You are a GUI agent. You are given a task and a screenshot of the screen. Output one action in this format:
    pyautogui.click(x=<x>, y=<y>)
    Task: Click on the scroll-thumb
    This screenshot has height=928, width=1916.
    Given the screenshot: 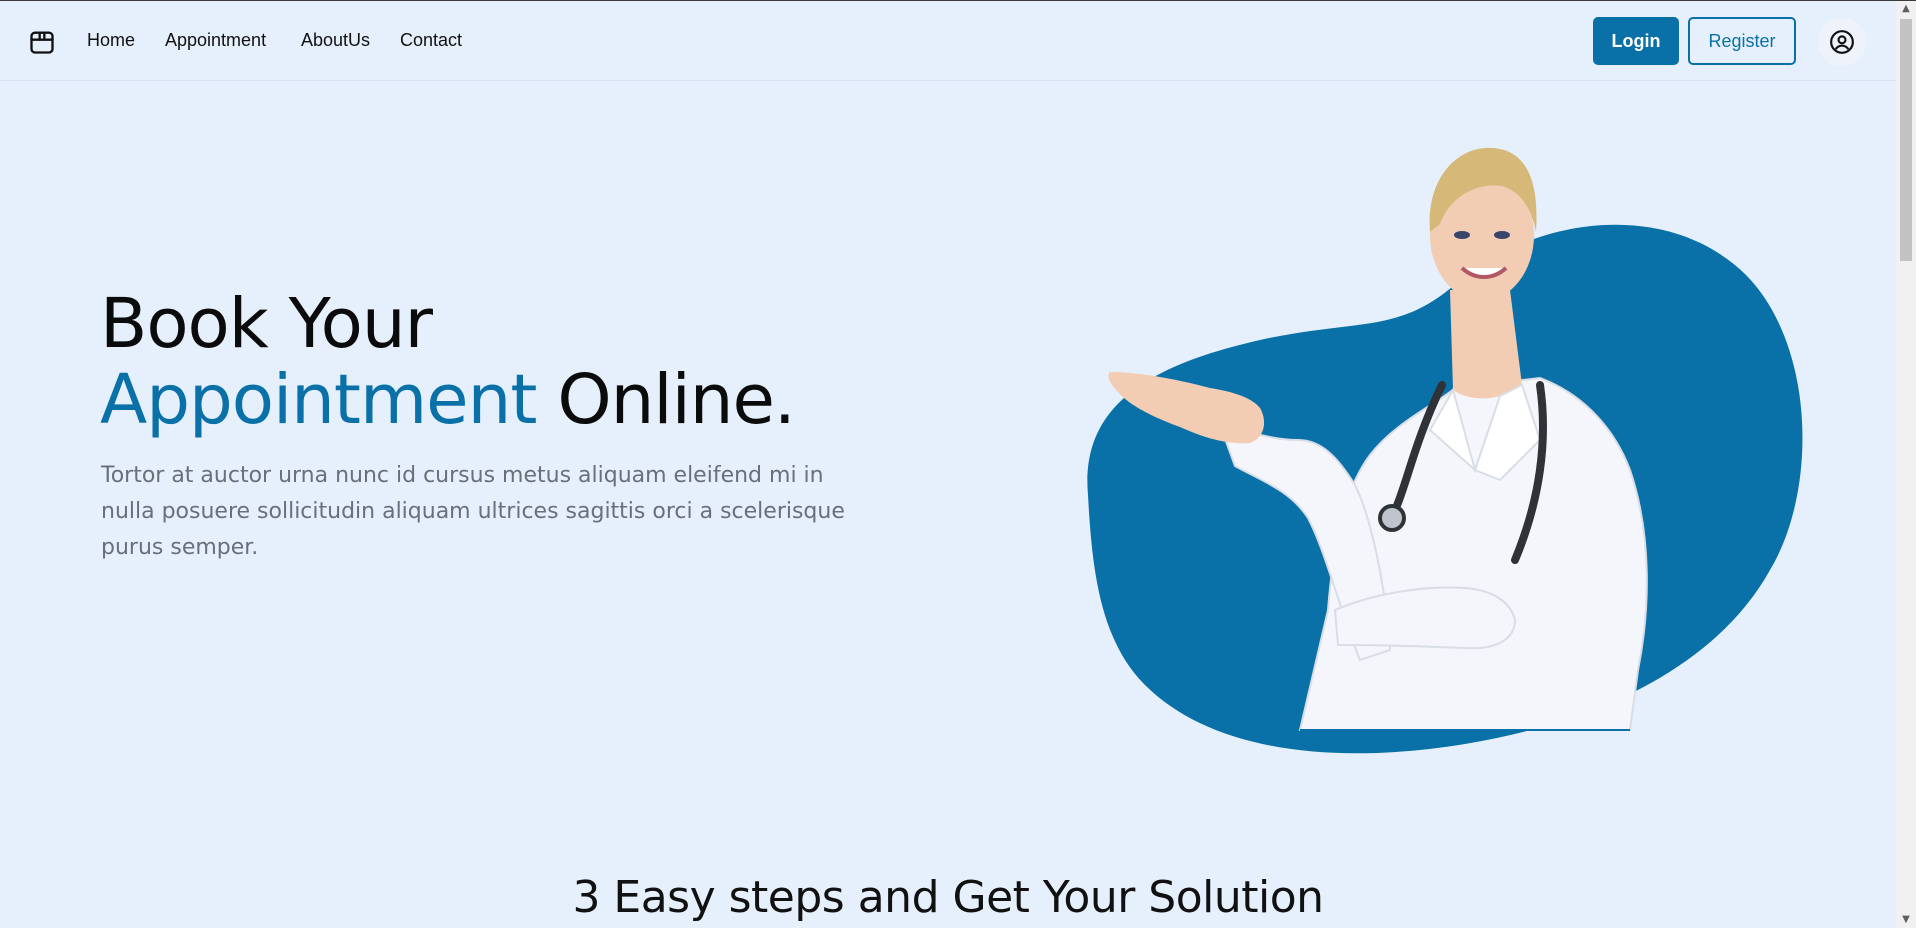 What is the action you would take?
    pyautogui.click(x=1906, y=140)
    